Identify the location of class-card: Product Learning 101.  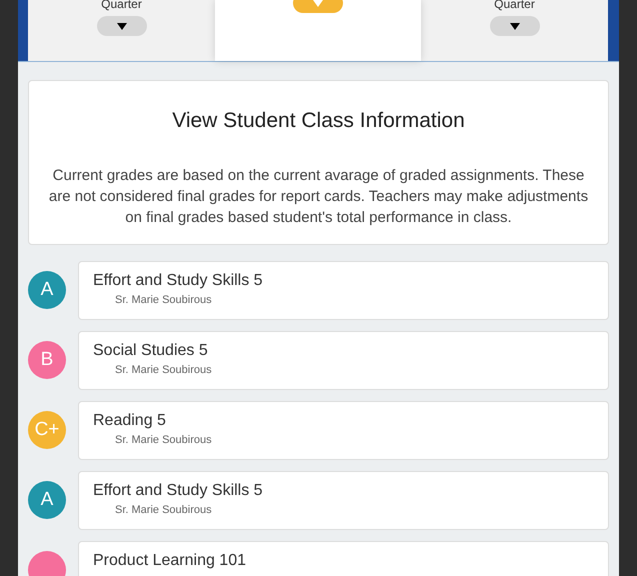
(343, 558).